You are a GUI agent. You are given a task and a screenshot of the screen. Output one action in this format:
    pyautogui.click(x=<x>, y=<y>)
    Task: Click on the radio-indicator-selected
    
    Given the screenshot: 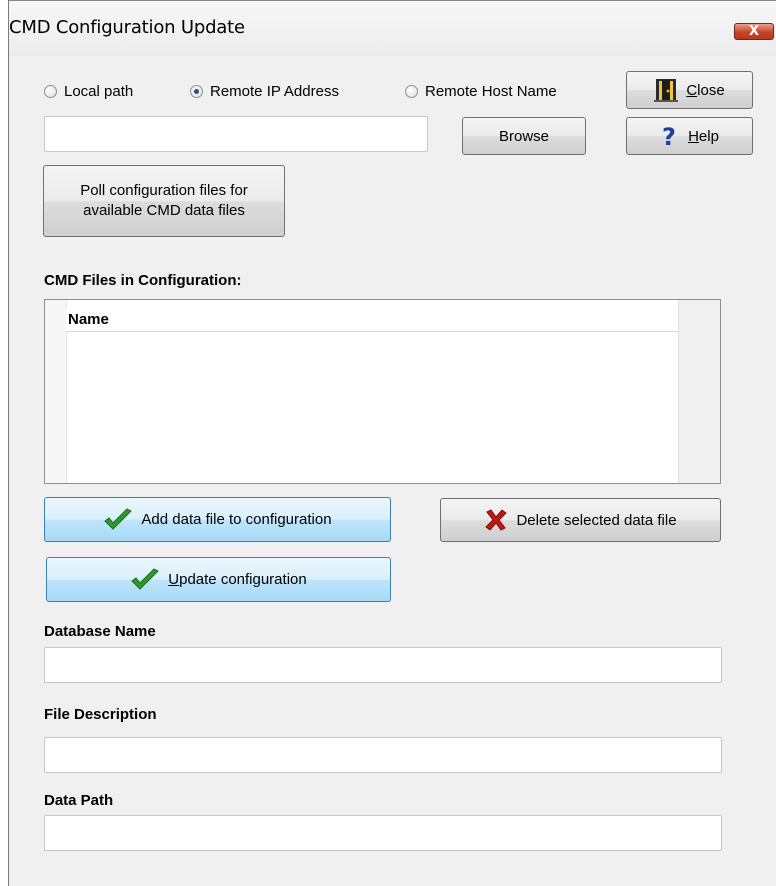 What is the action you would take?
    pyautogui.click(x=196, y=91)
    